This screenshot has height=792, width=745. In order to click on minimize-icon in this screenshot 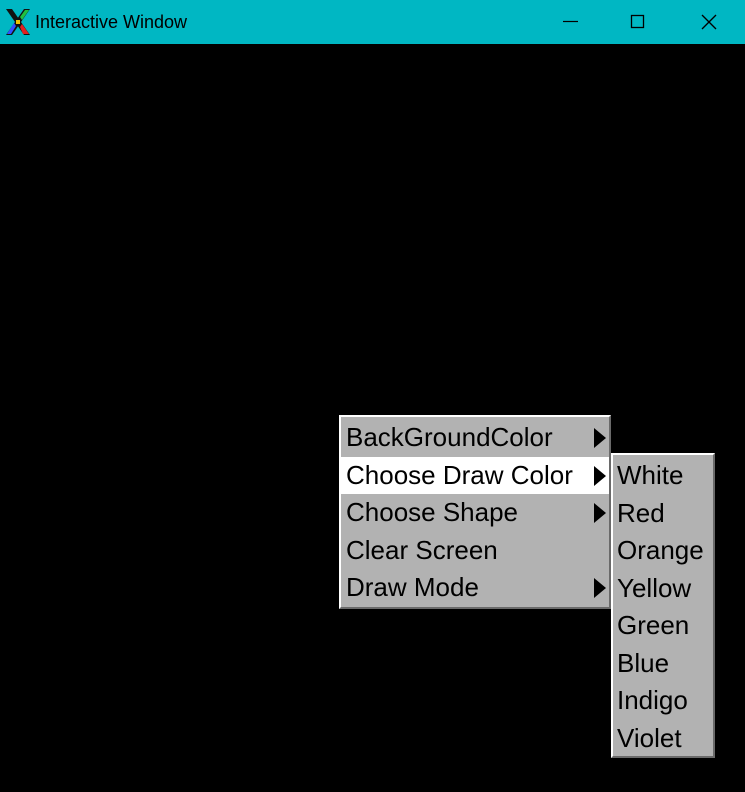, I will do `click(570, 21)`.